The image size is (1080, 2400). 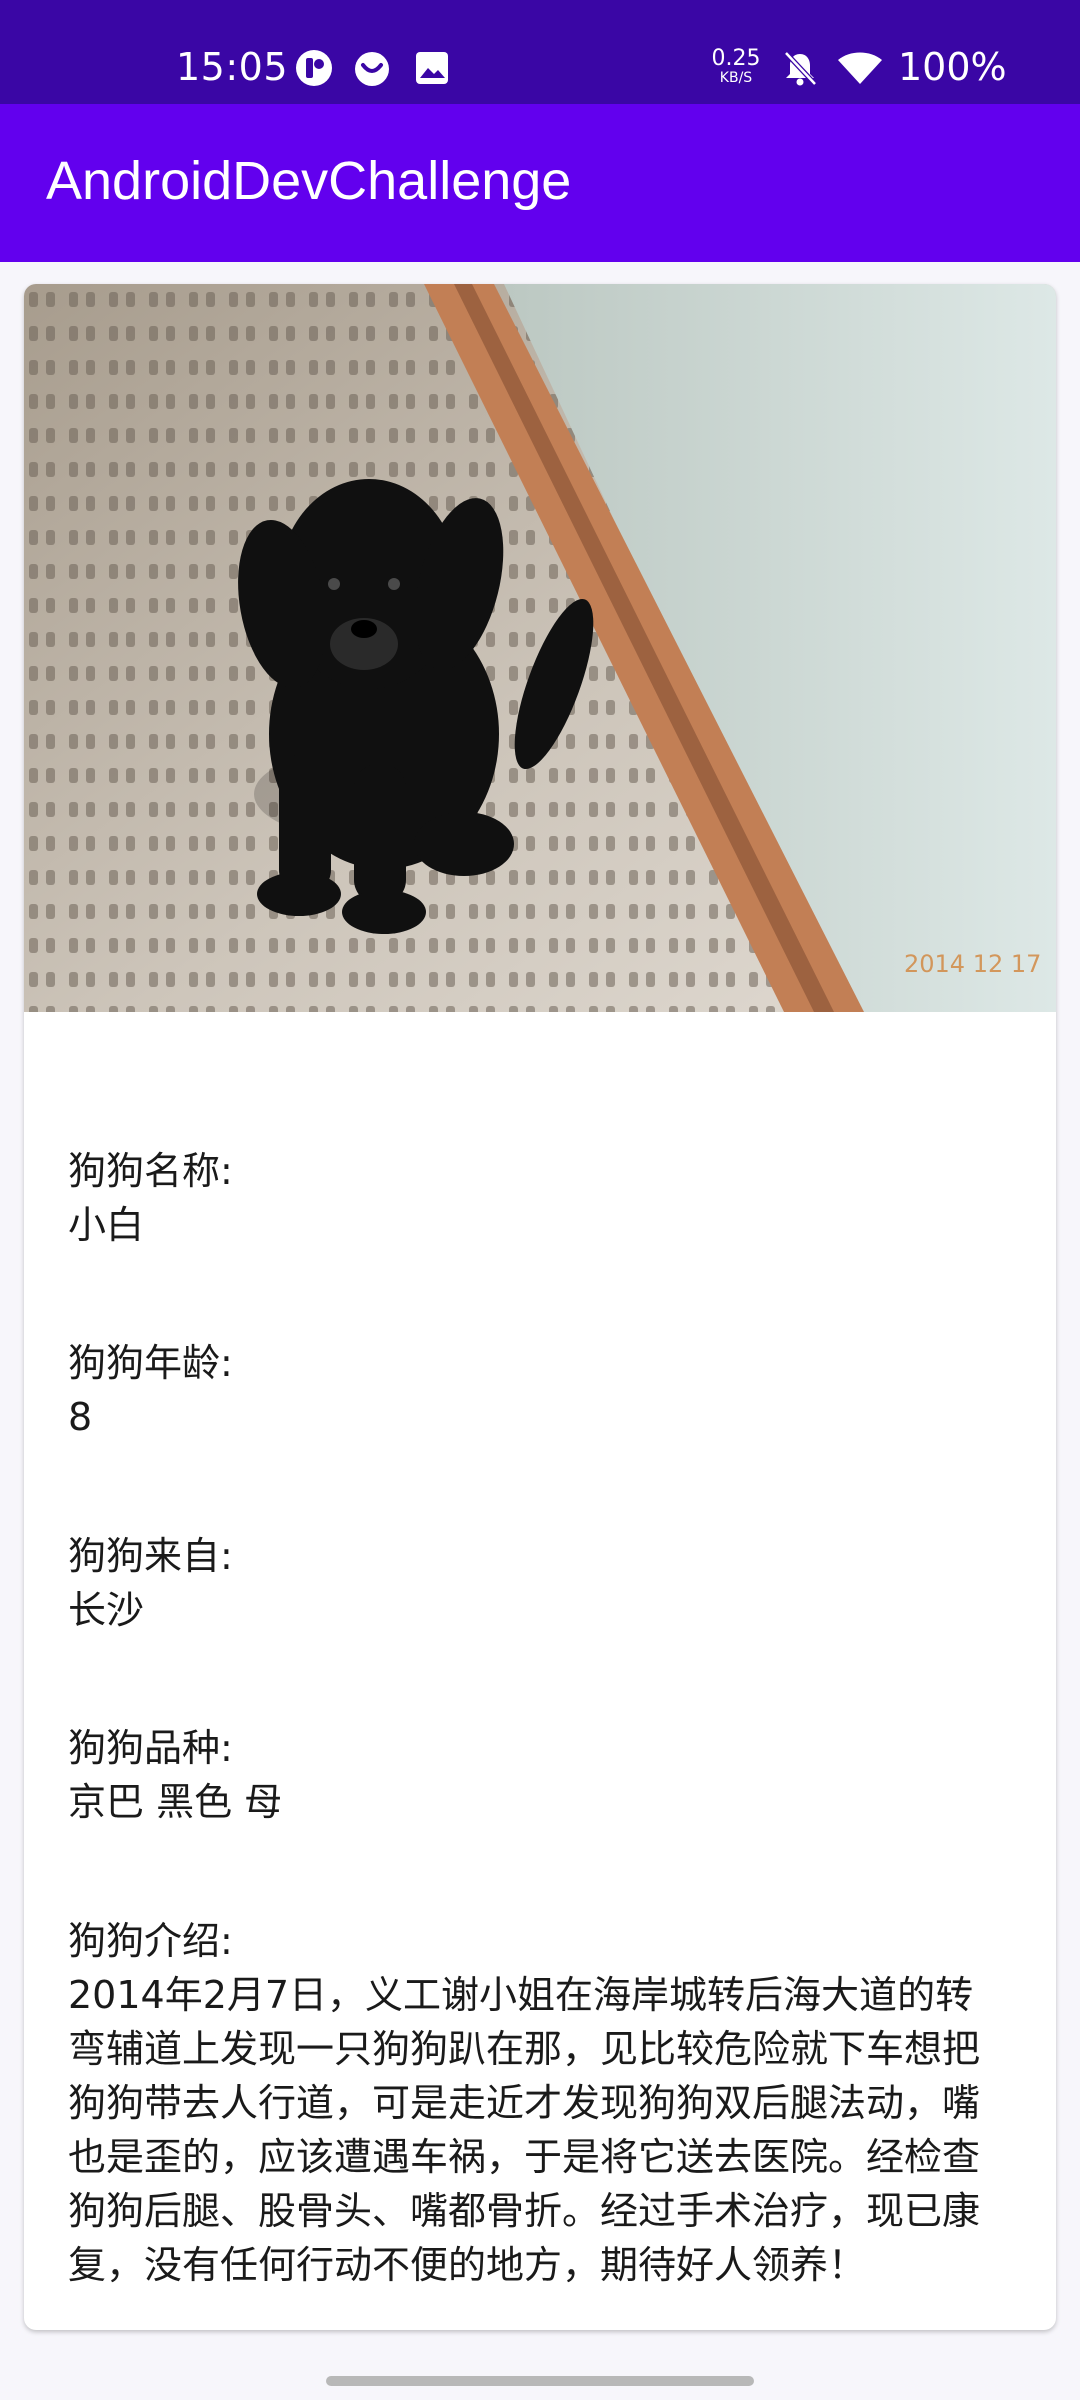 What do you see at coordinates (314, 68) in the screenshot?
I see `app-notification-icon` at bounding box center [314, 68].